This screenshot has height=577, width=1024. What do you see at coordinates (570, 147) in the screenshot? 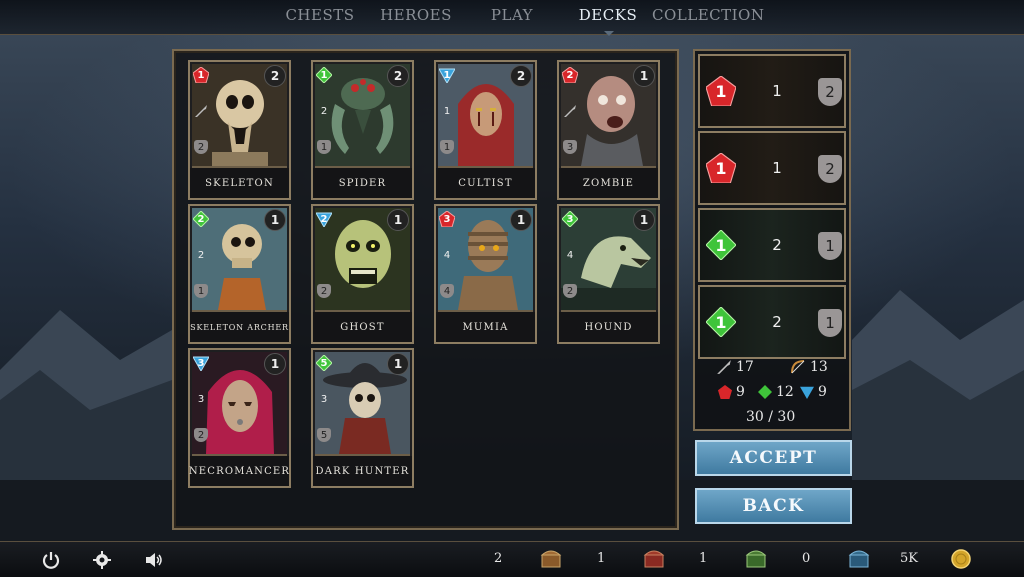
I see `defense-shield: 3` at bounding box center [570, 147].